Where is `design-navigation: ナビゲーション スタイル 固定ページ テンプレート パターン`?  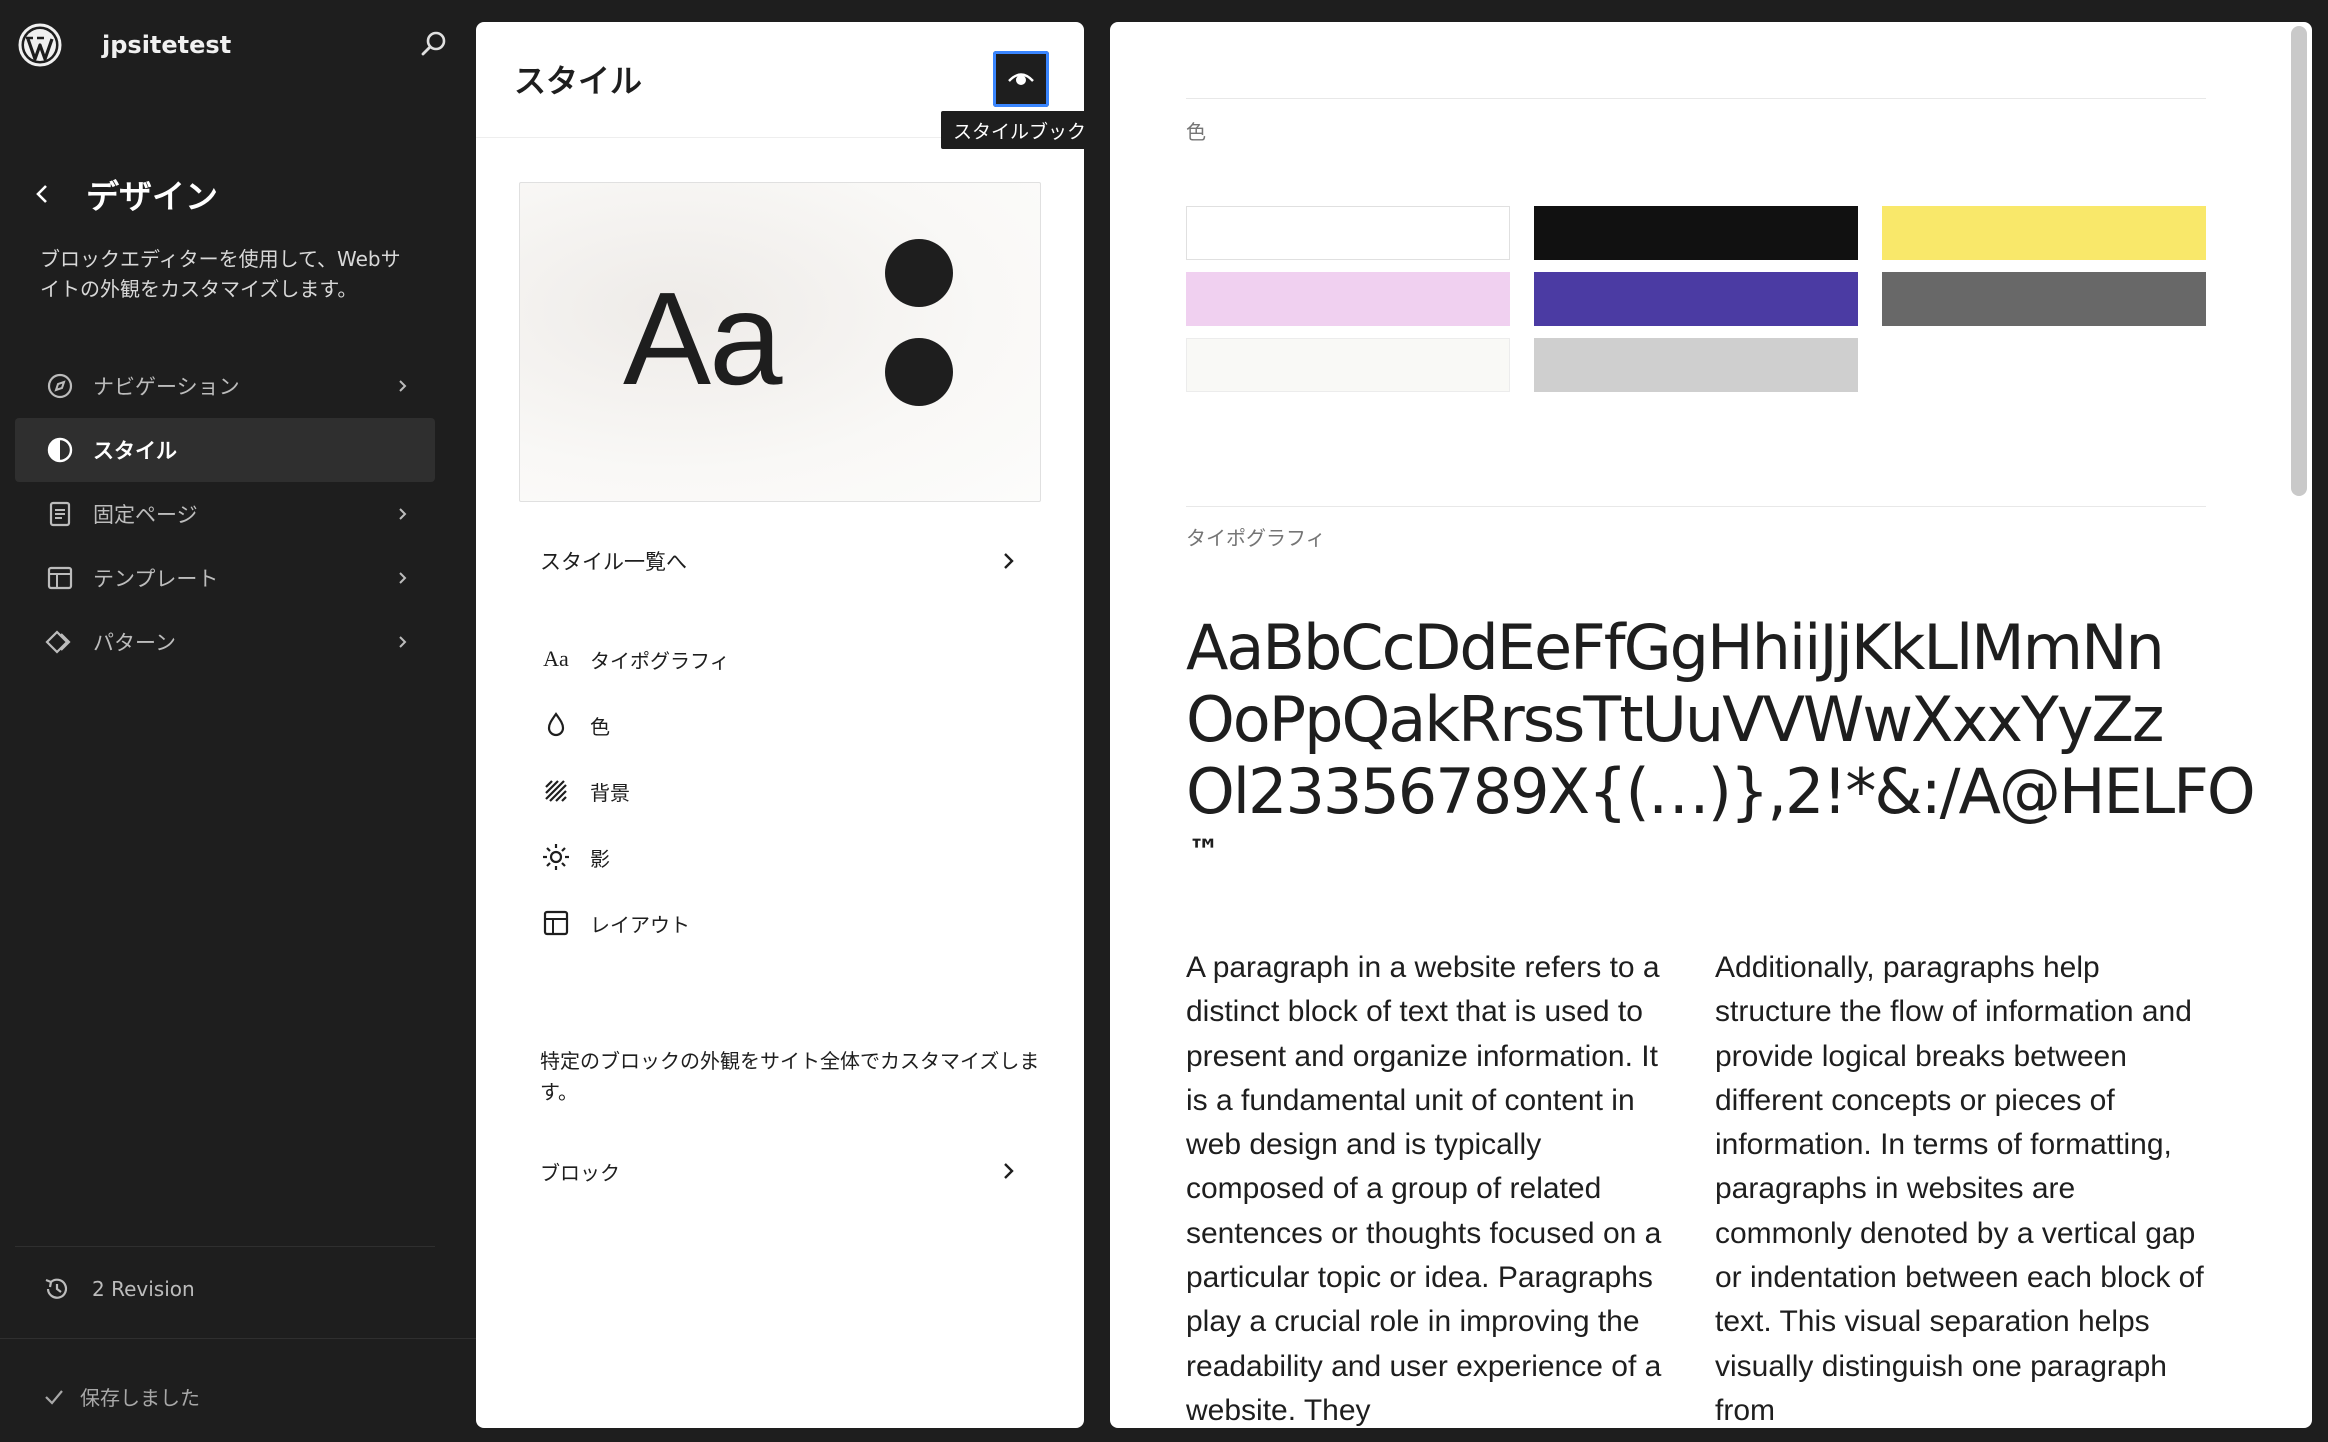
design-navigation: ナビゲーション スタイル 固定ページ テンプレート パターン is located at coordinates (225, 514).